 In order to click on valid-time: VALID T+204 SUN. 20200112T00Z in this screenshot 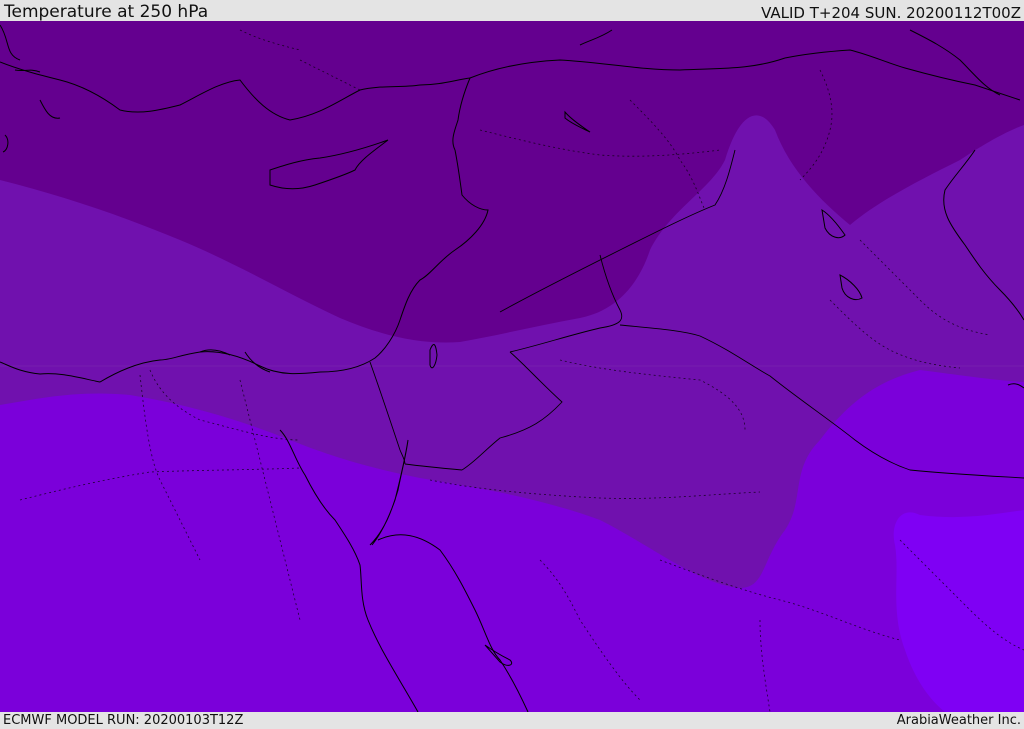, I will do `click(891, 13)`.